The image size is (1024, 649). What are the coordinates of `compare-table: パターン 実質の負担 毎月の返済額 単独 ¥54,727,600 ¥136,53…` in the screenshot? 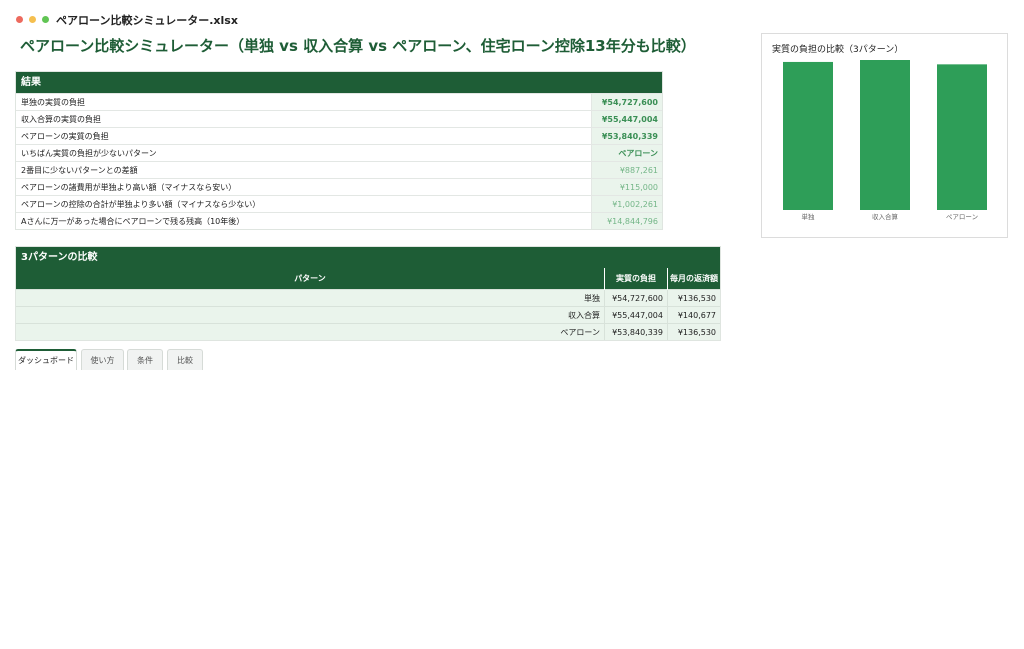 It's located at (368, 304).